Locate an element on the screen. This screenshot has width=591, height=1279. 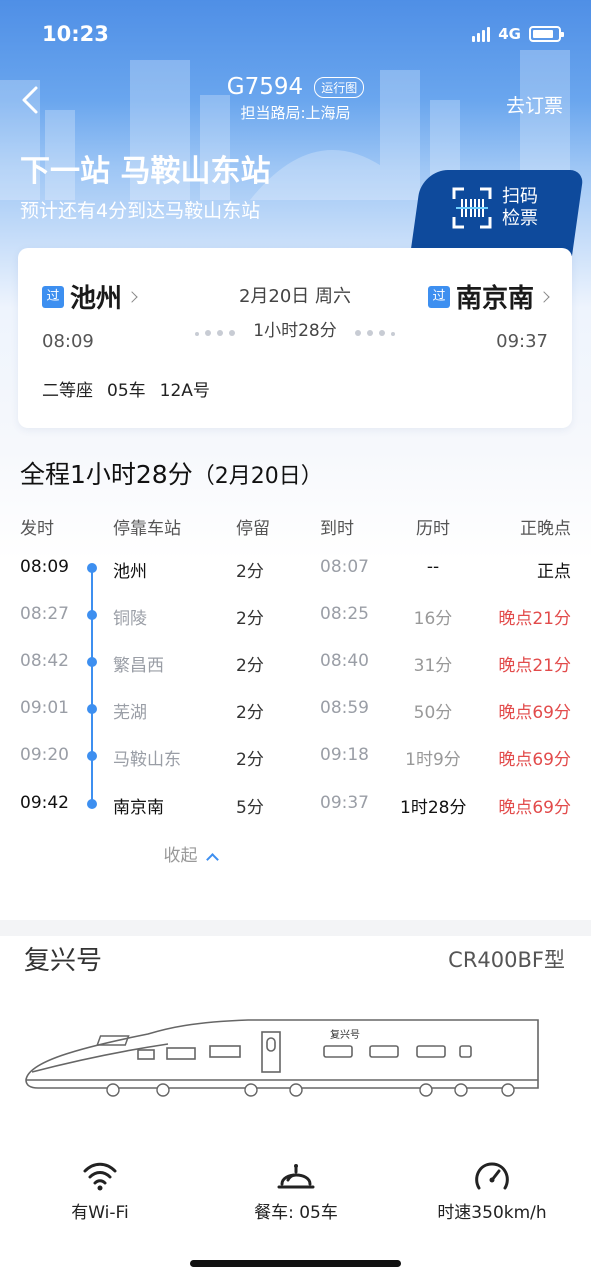
coach-number: 05车 is located at coordinates (126, 391).